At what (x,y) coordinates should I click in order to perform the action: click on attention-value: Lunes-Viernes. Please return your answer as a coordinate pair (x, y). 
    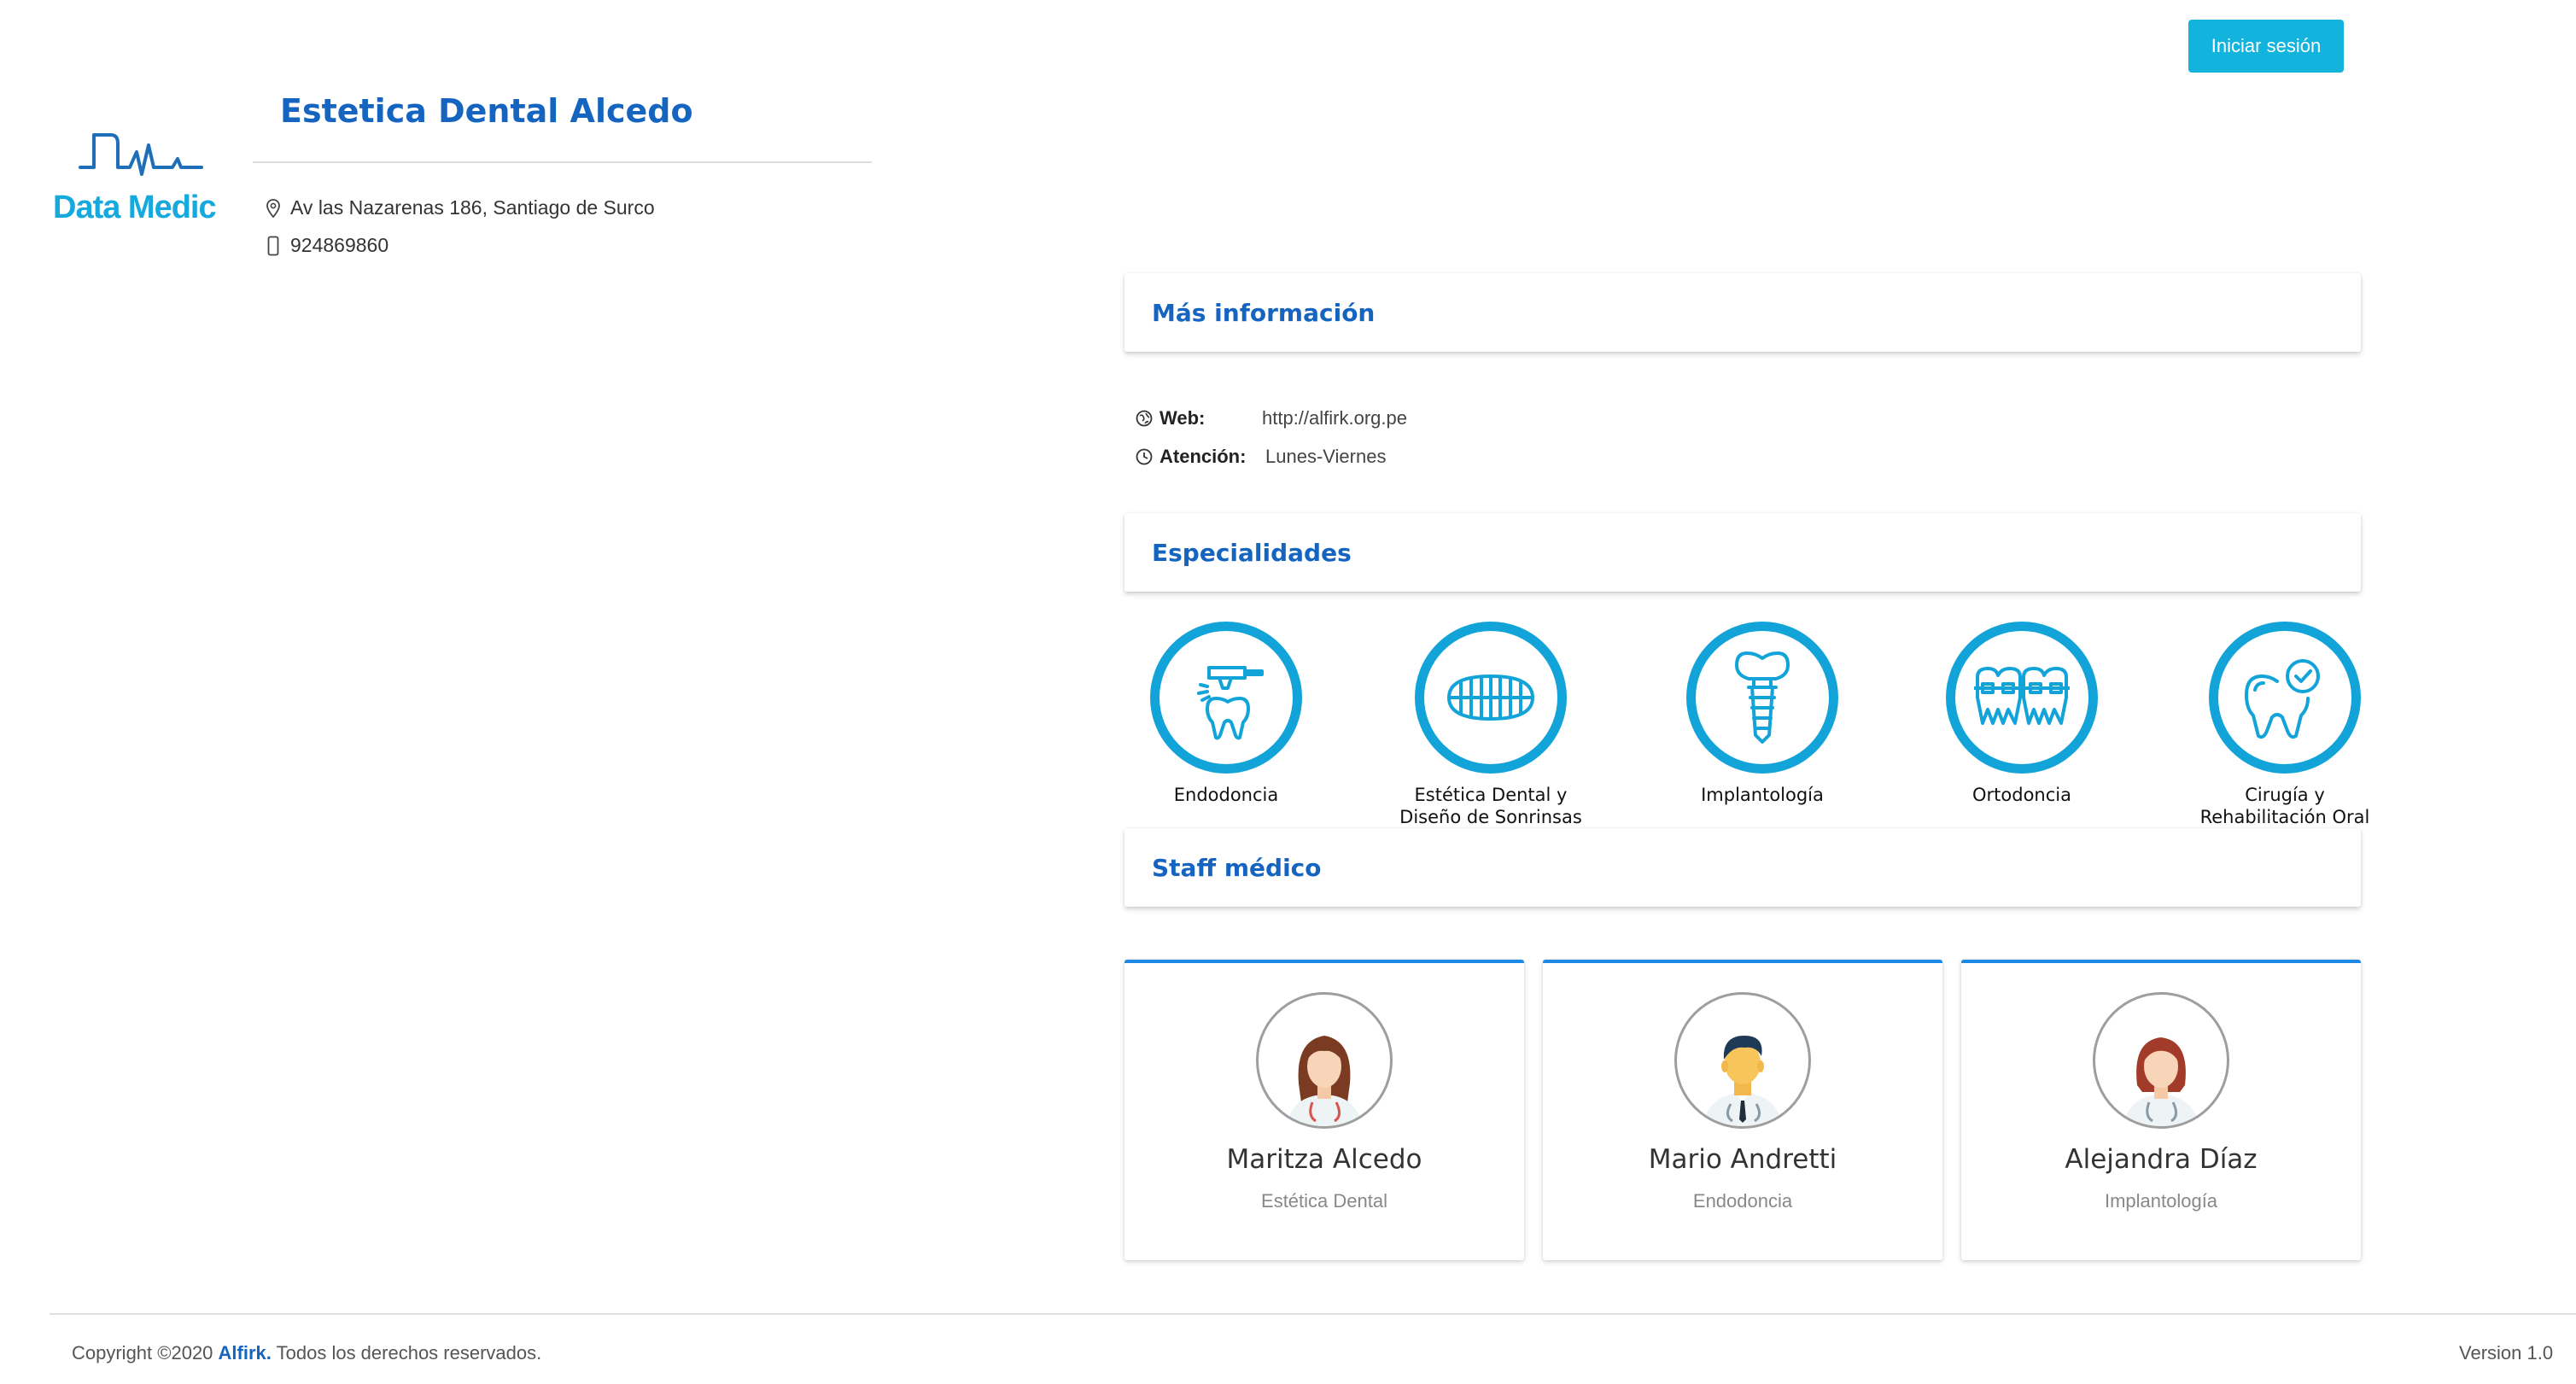
    Looking at the image, I should click on (1326, 456).